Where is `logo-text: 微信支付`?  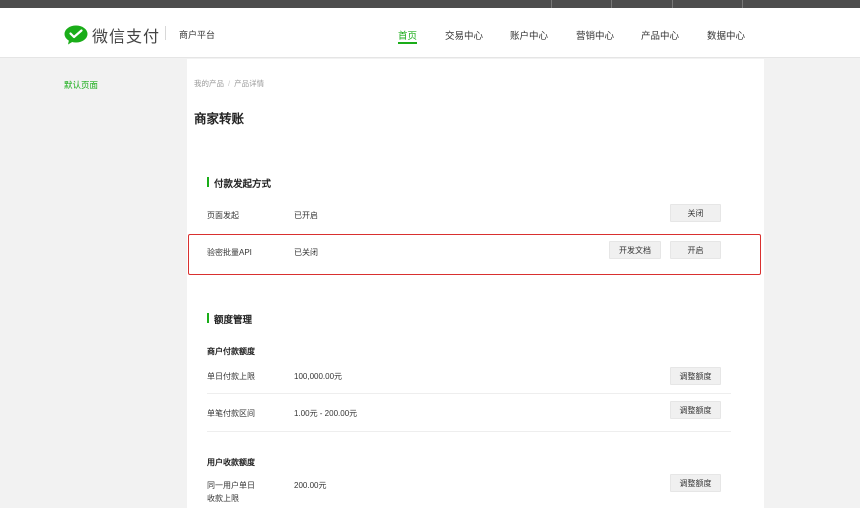 logo-text: 微信支付 is located at coordinates (126, 37).